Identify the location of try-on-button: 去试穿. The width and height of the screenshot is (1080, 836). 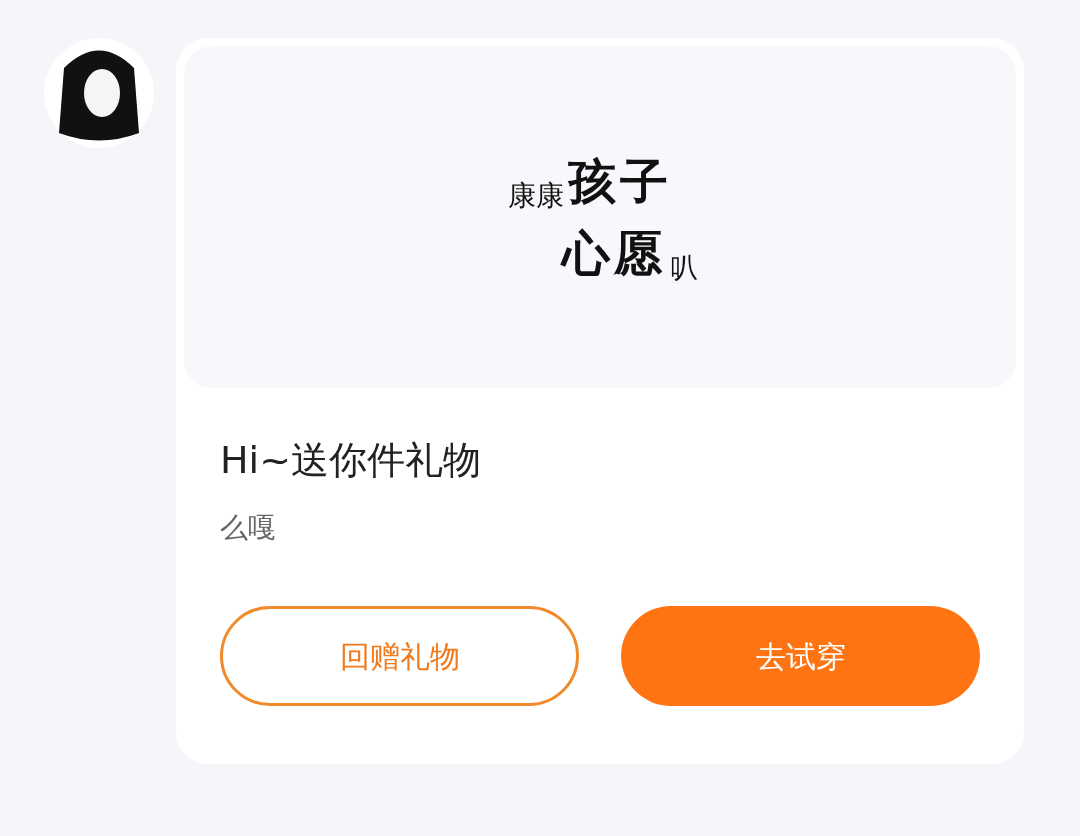
(800, 656).